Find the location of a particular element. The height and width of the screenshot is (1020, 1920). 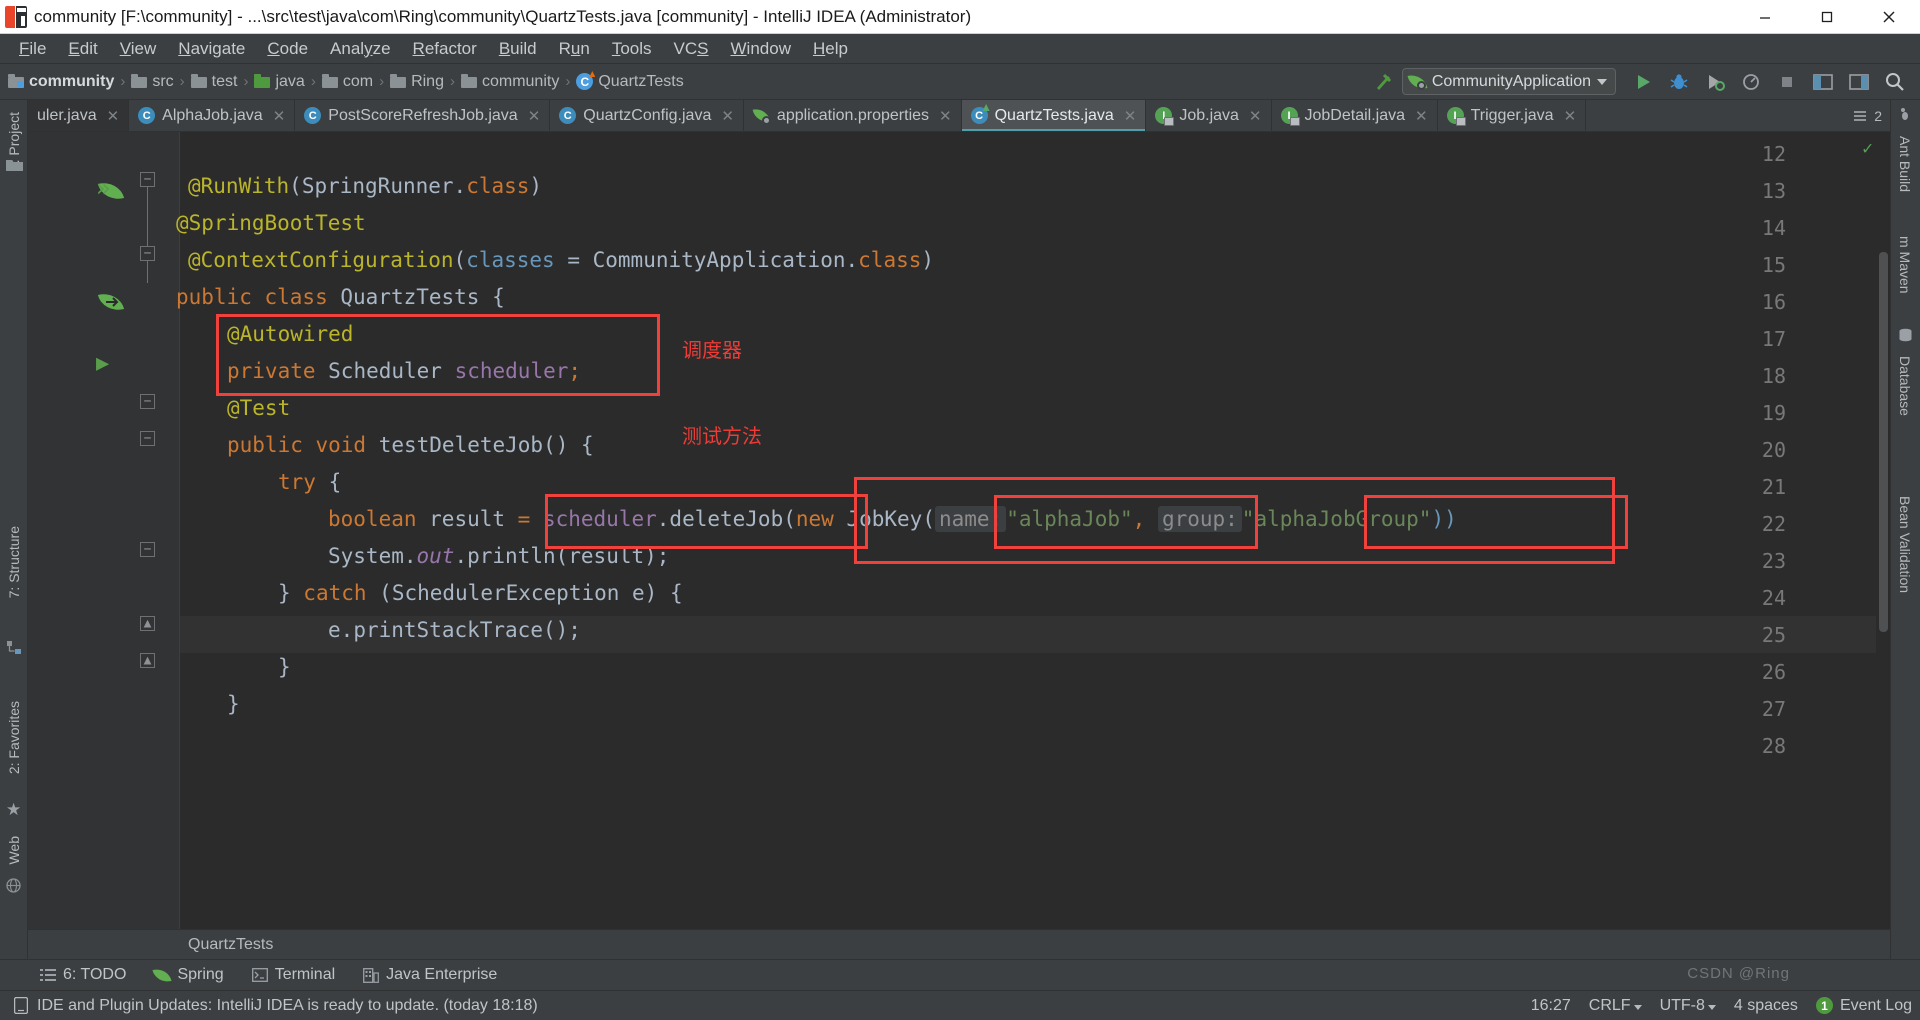

menu-help: Help is located at coordinates (830, 49).